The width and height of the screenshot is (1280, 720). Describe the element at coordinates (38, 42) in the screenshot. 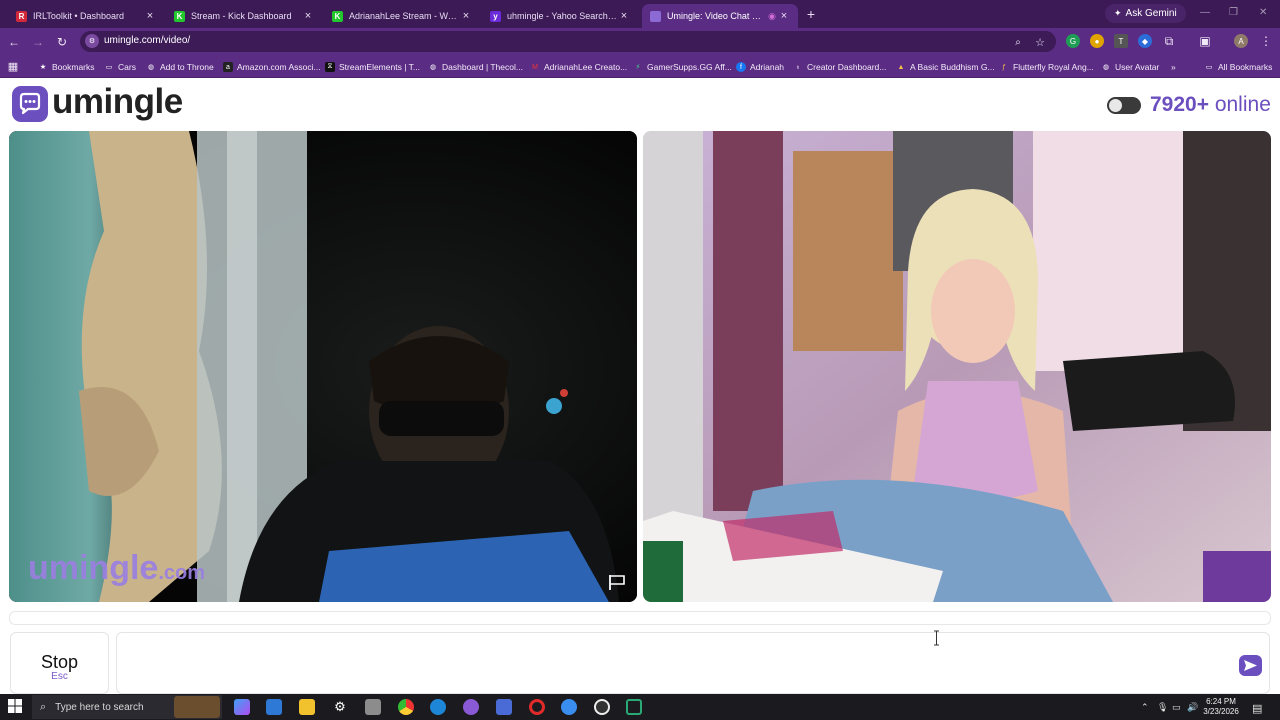

I see `forward-icon: →` at that location.